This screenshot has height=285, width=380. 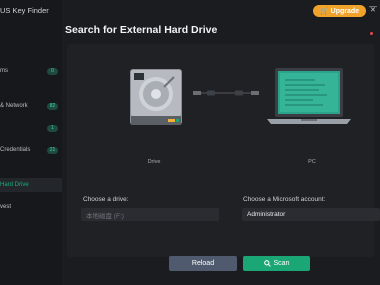 I want to click on laptop-icon, so click(x=309, y=96).